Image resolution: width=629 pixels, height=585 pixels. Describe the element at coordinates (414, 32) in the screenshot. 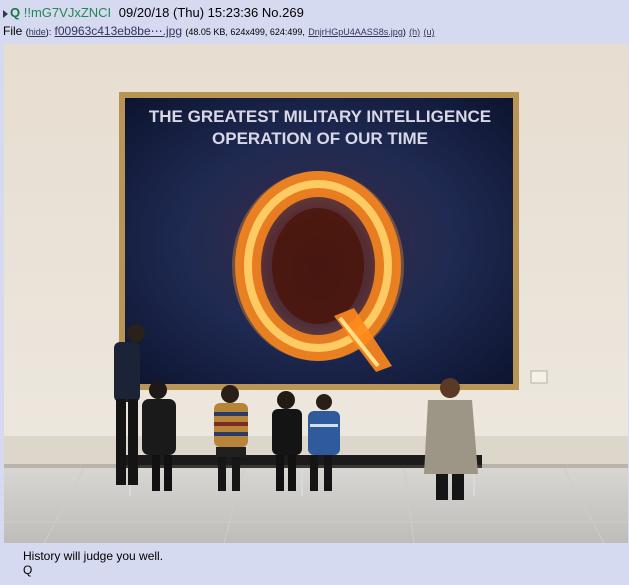

I see `h-link: (h)` at that location.